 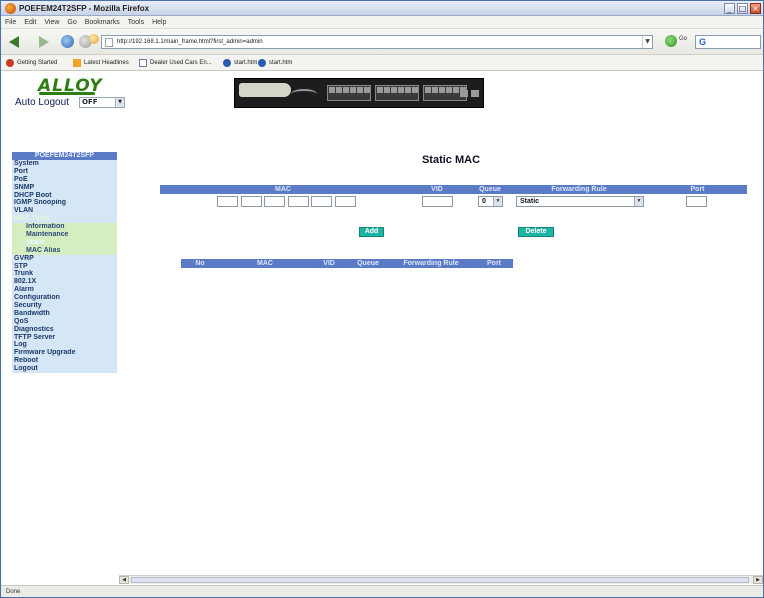 I want to click on forward-arrow-icon, so click(x=44, y=42).